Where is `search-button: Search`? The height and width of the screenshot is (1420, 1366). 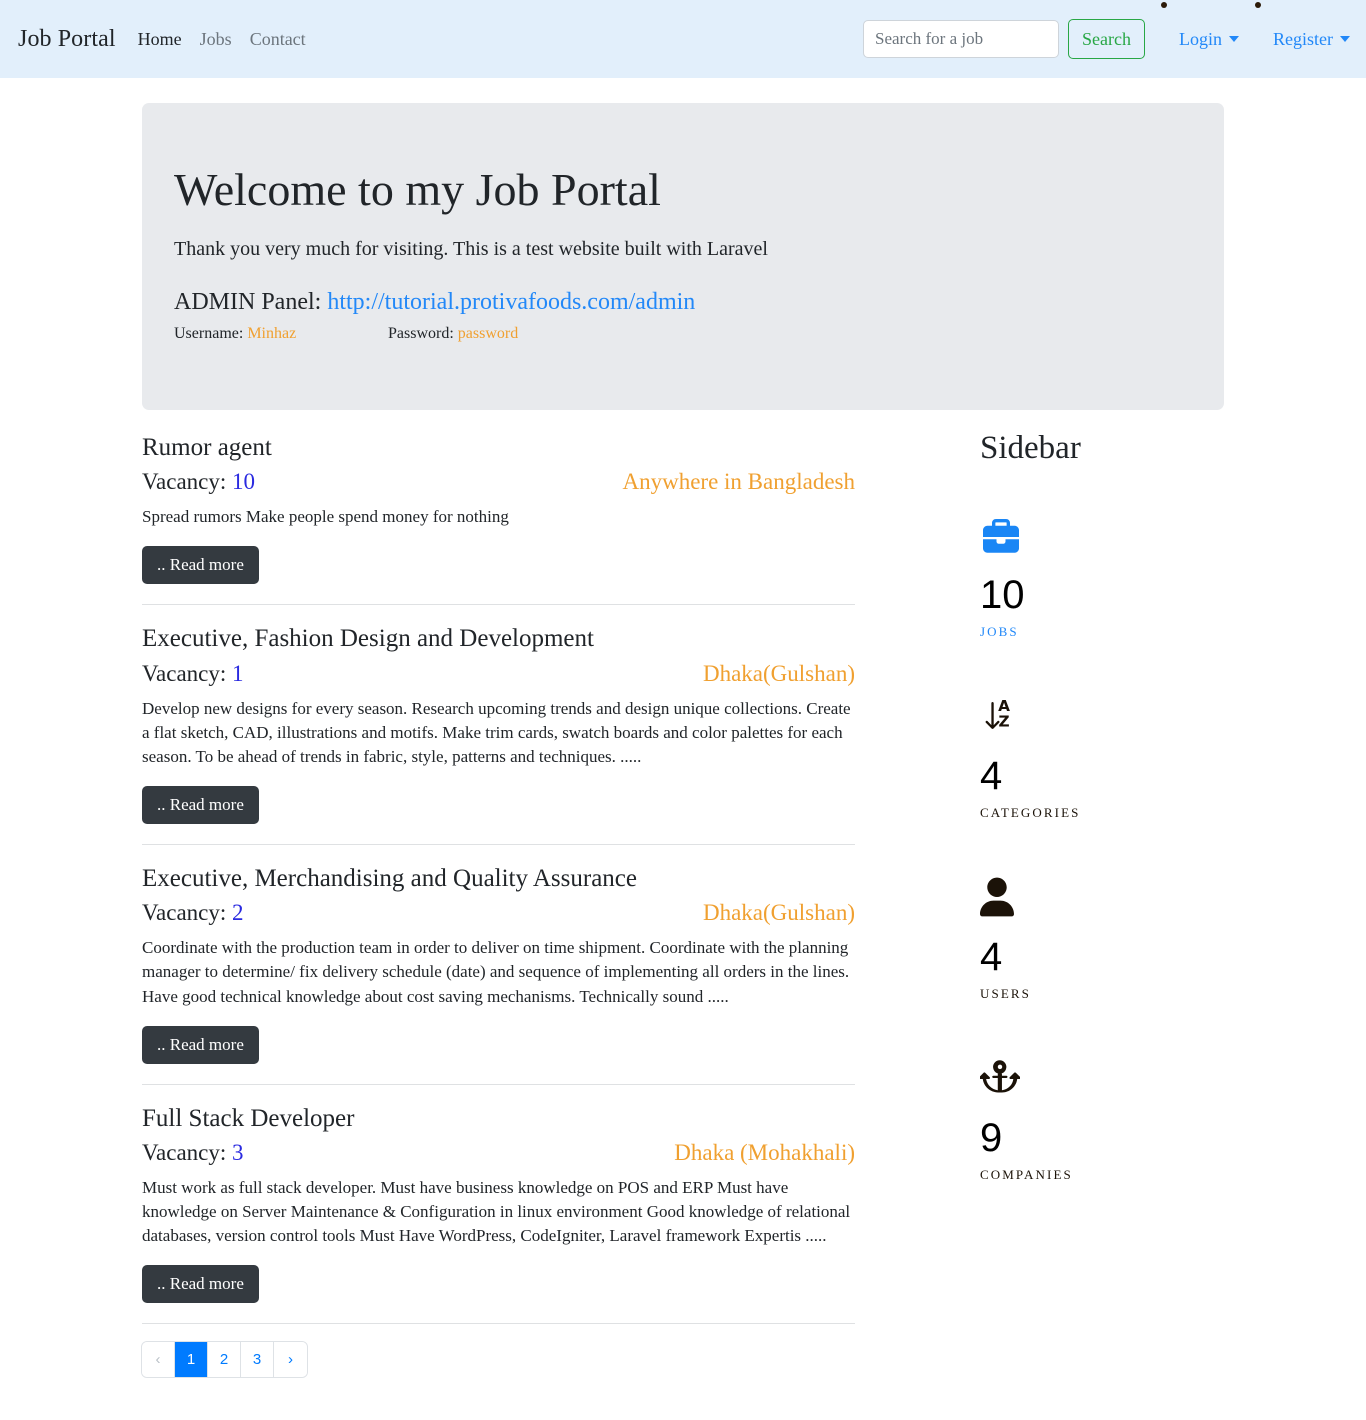
search-button: Search is located at coordinates (1106, 39).